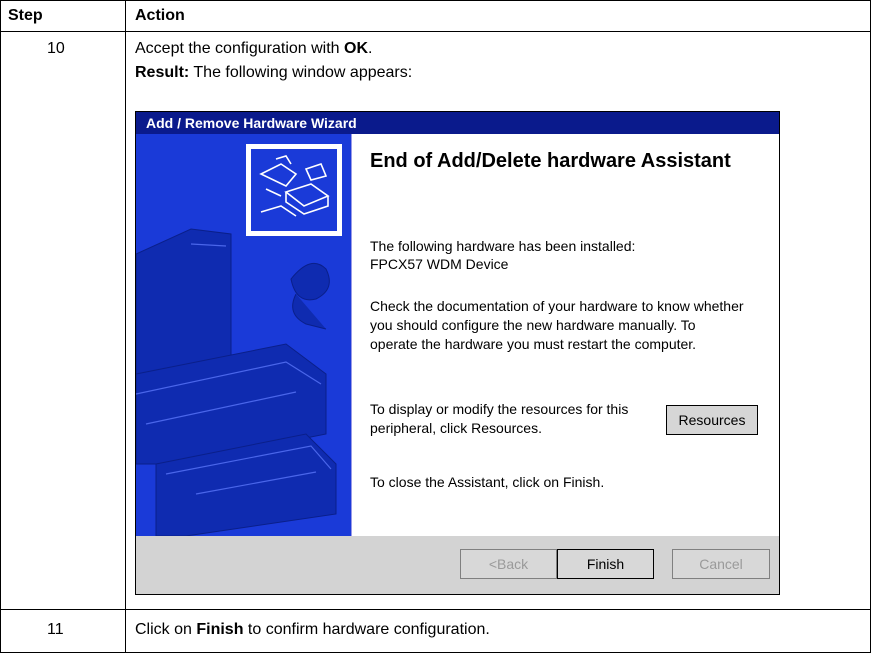 This screenshot has height=653, width=872. I want to click on cancel-button: Cancel, so click(721, 564).